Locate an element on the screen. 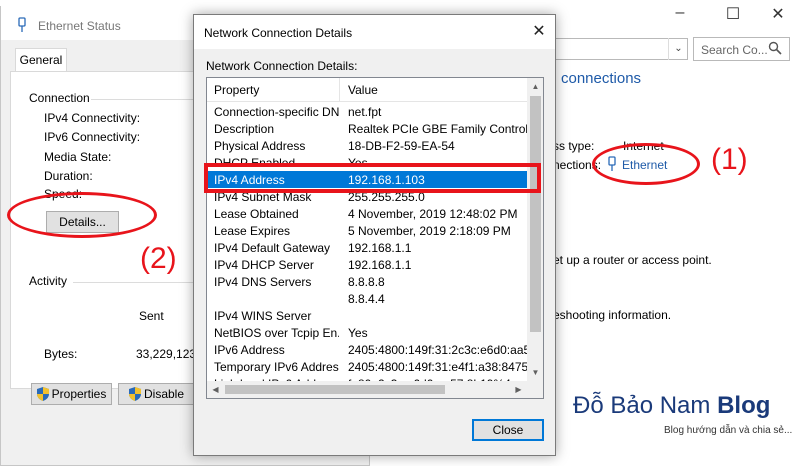 The height and width of the screenshot is (466, 803). minimize-icon: – is located at coordinates (680, 13).